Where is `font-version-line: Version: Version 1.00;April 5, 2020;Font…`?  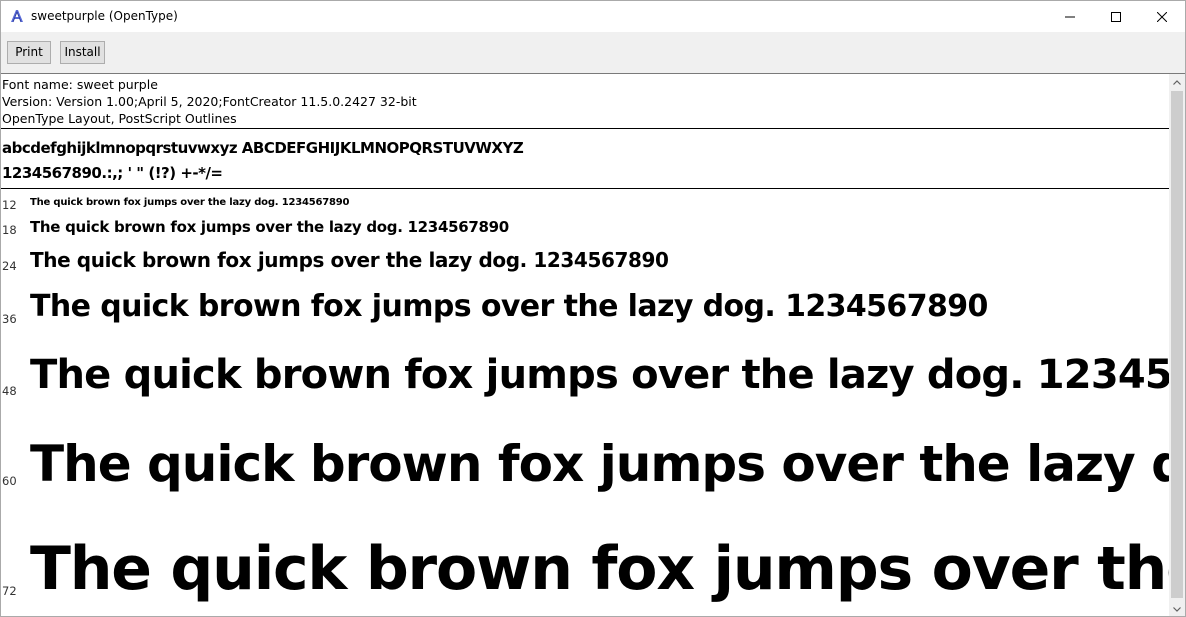 font-version-line: Version: Version 1.00;April 5, 2020;Font… is located at coordinates (209, 101).